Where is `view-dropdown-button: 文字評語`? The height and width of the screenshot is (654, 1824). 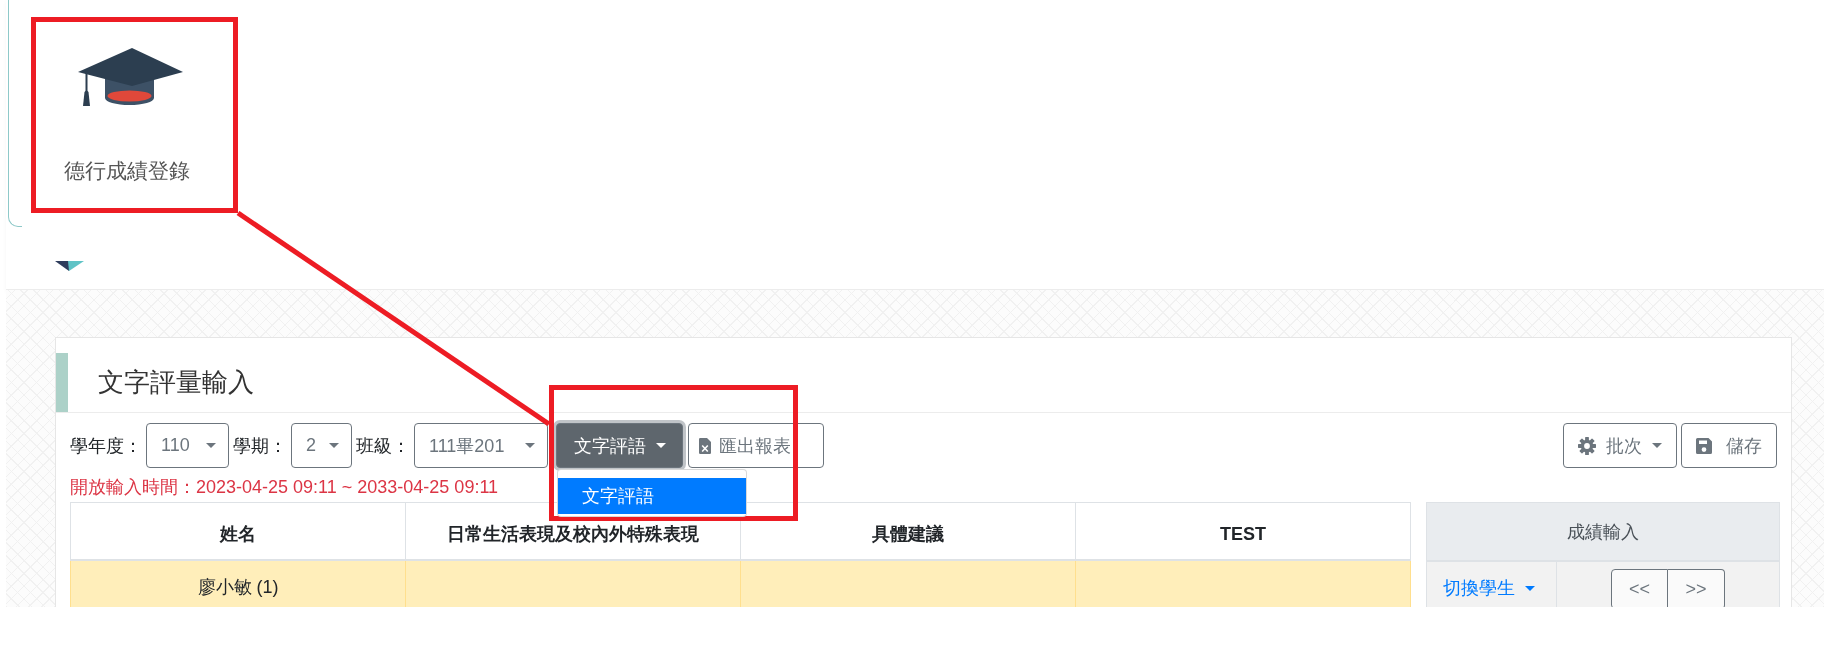 view-dropdown-button: 文字評語 is located at coordinates (619, 445).